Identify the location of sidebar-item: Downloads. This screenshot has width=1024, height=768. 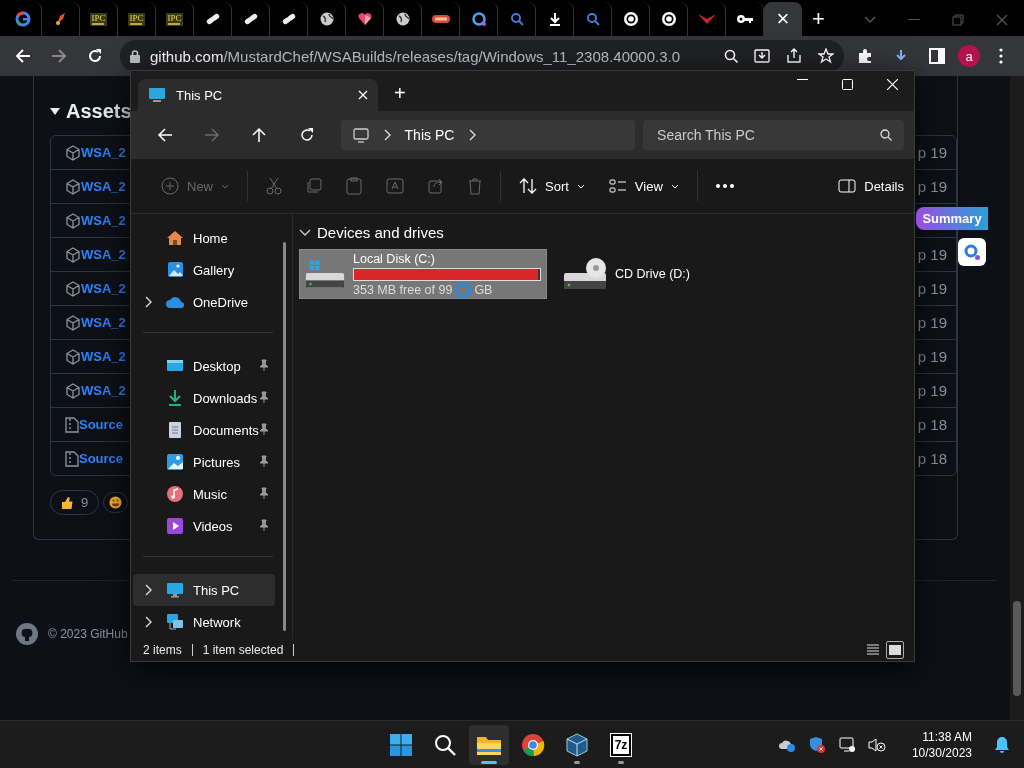
(204, 398).